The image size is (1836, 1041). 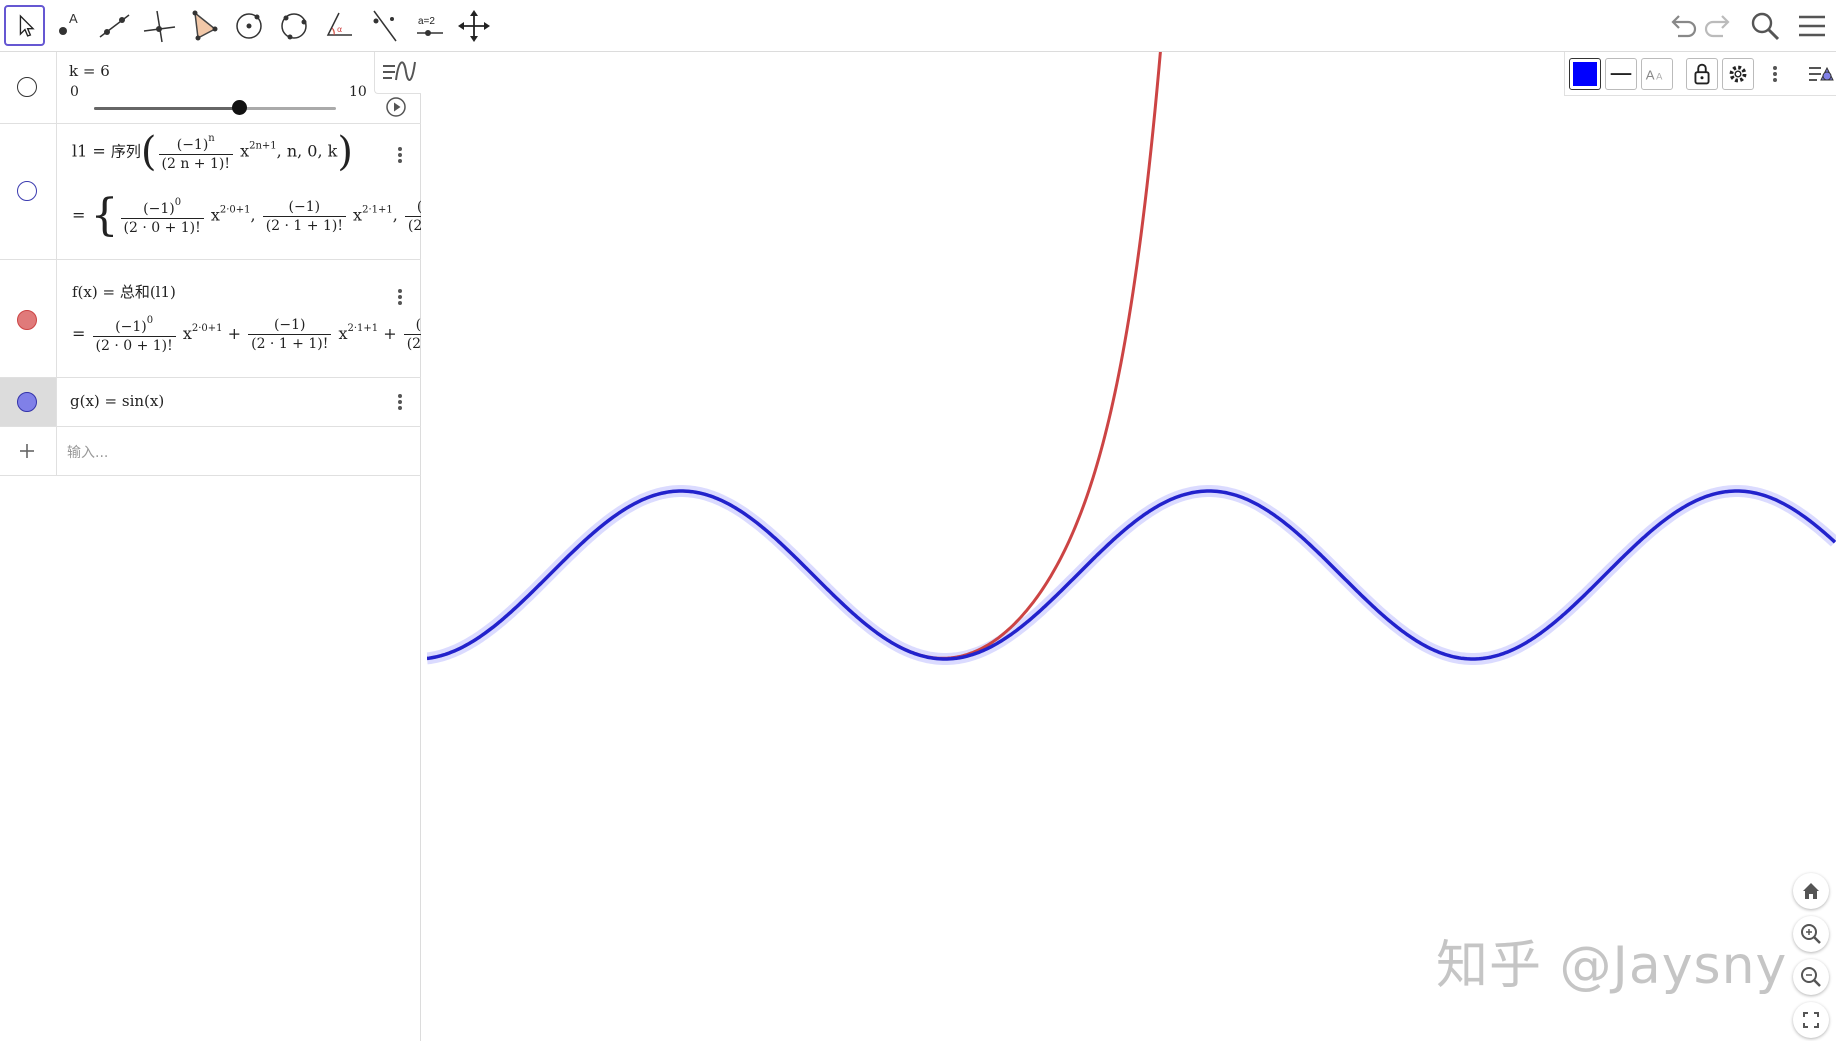 I want to click on g-definition: g(x) = sin(x), so click(x=117, y=401).